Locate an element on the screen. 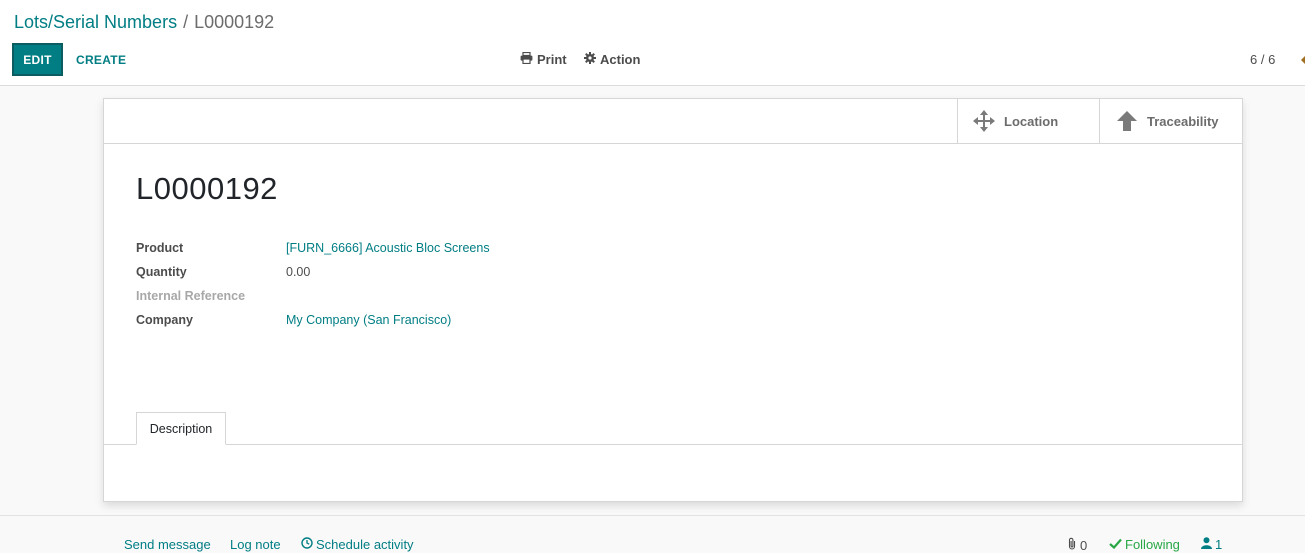 This screenshot has width=1305, height=553. product-value-link: [FURN_6666] Acoustic Bloc Screens is located at coordinates (388, 248).